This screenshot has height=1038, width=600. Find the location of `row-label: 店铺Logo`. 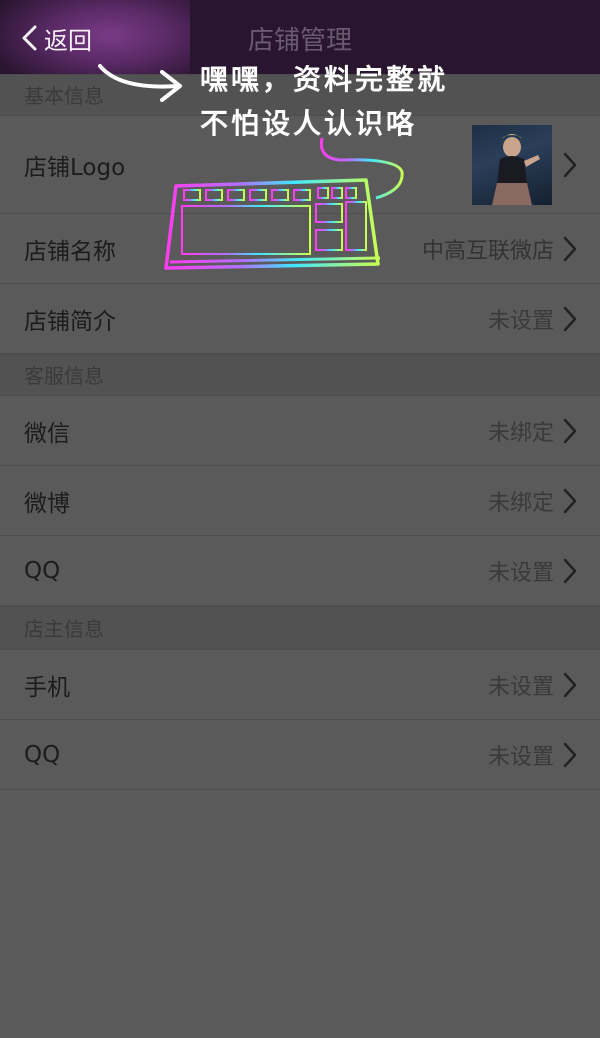

row-label: 店铺Logo is located at coordinates (75, 167).